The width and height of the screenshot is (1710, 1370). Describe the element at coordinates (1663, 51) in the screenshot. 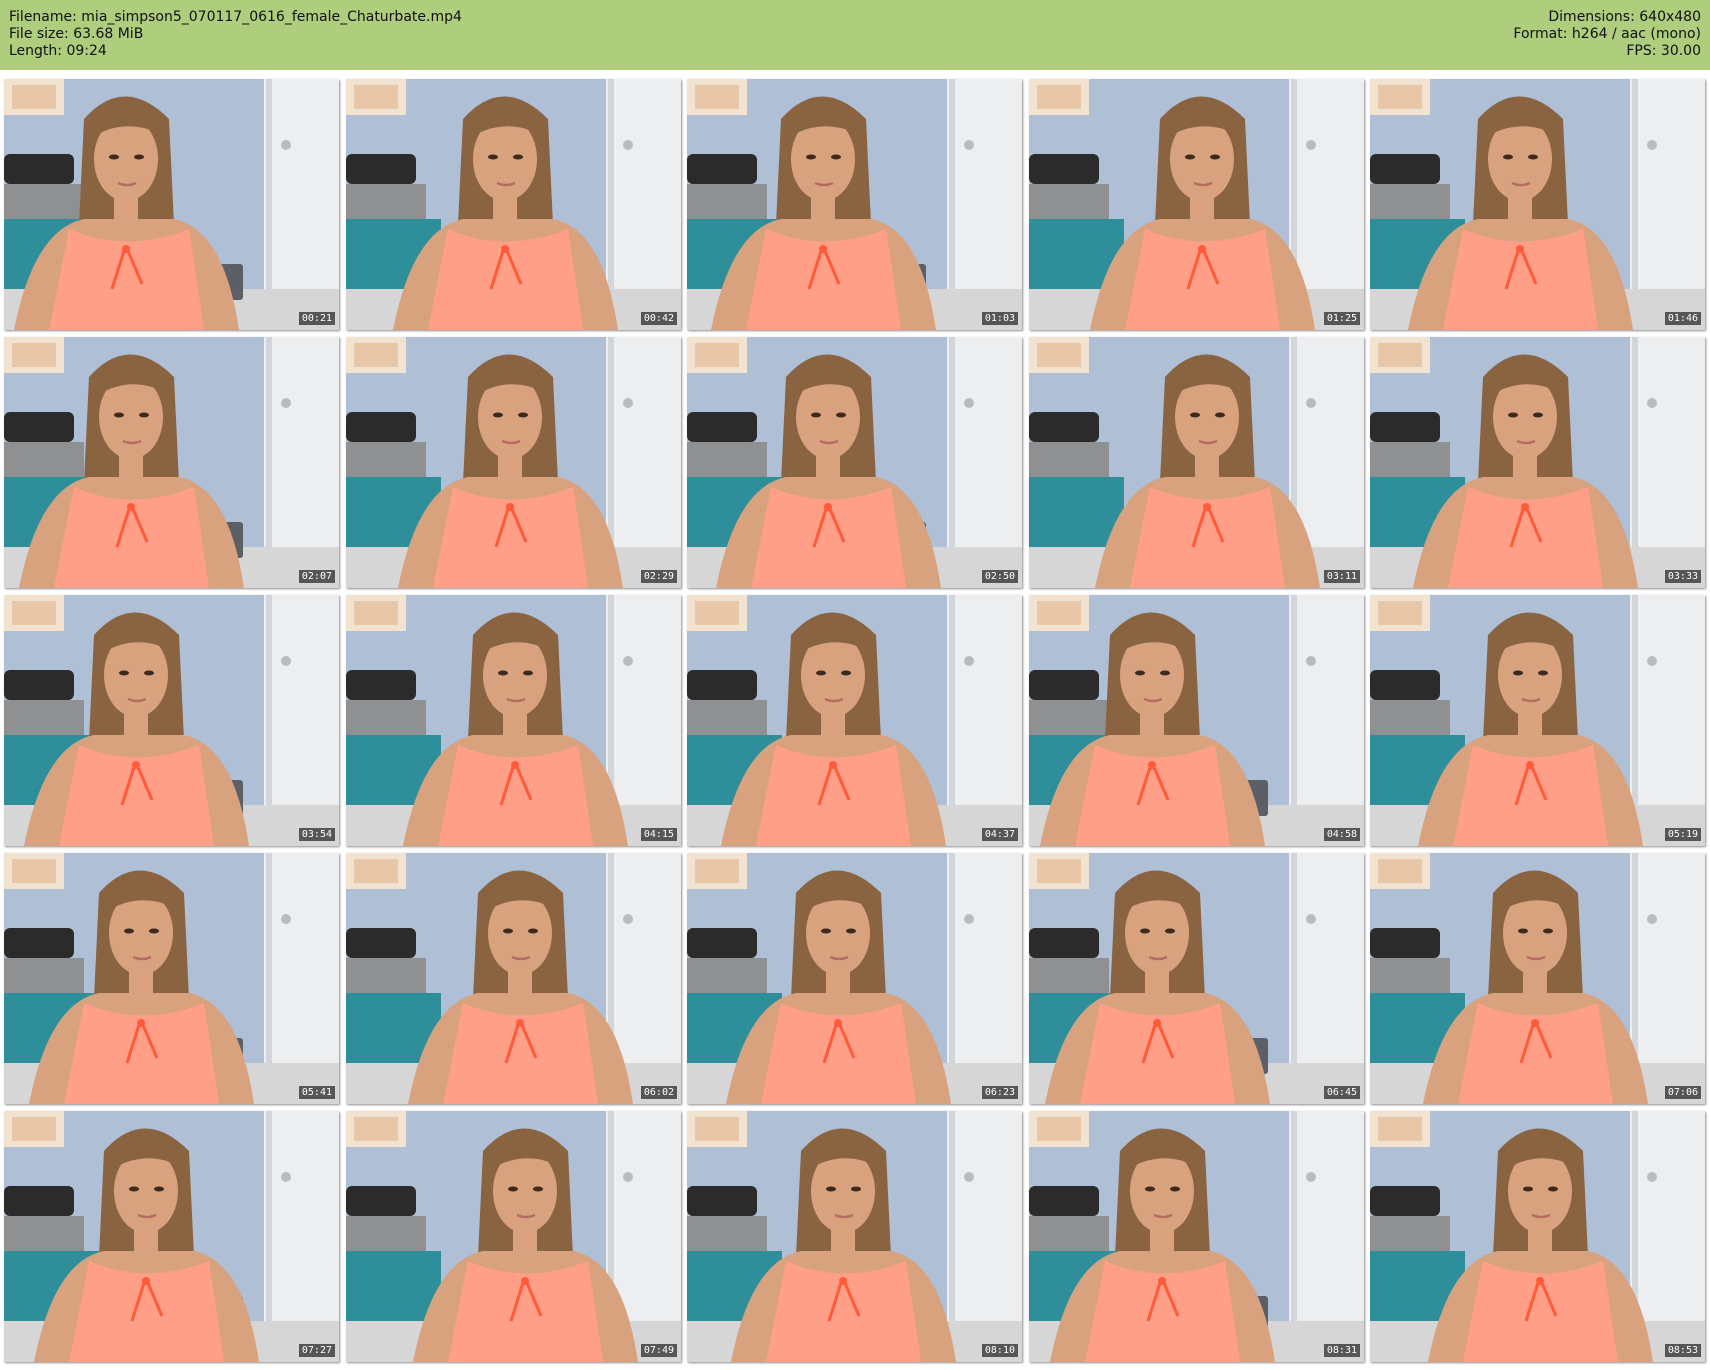

I see `fps-text: FPS: 30.00` at that location.